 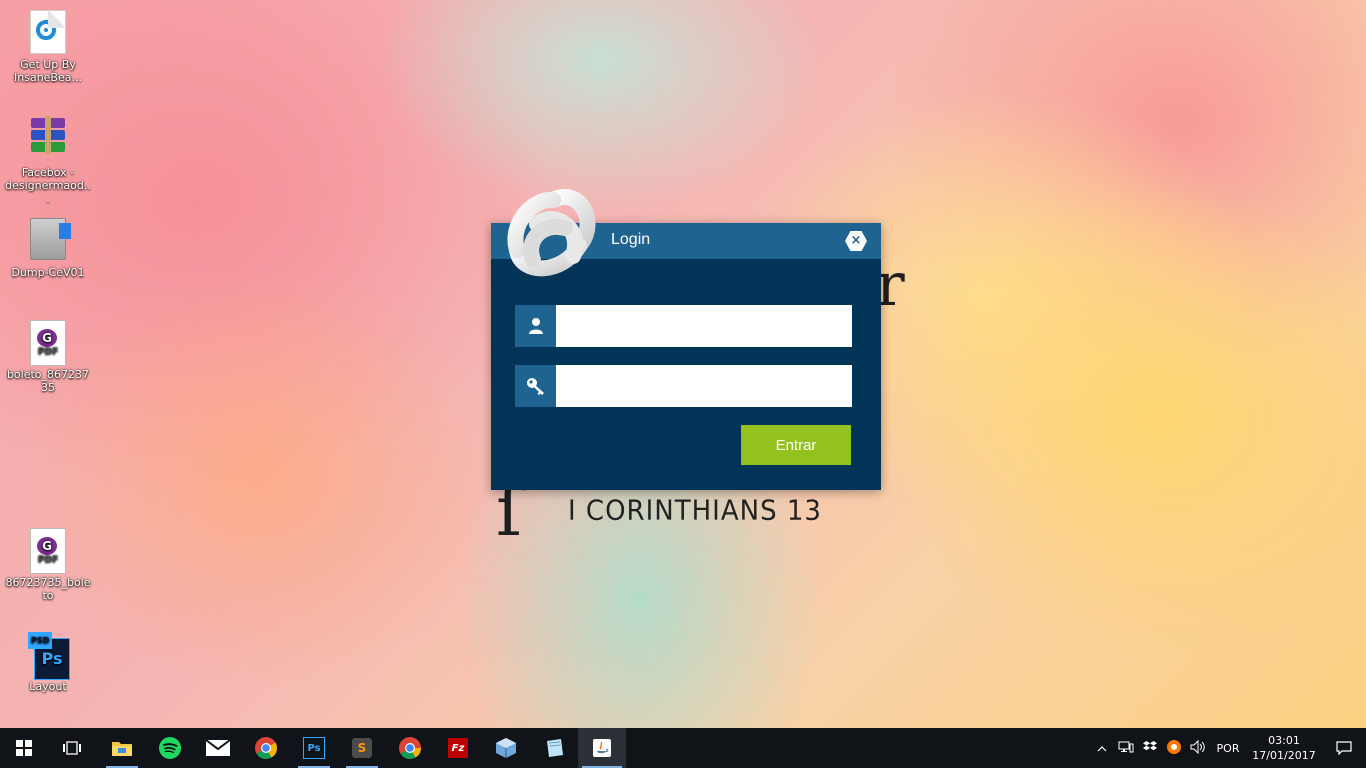 I want to click on taskbar-app-file-explorer, so click(x=122, y=748).